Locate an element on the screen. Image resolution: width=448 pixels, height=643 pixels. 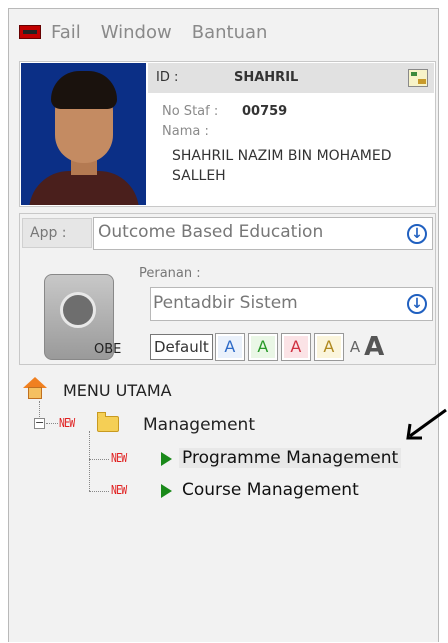
pointer-arrow-icon is located at coordinates (426, 424).